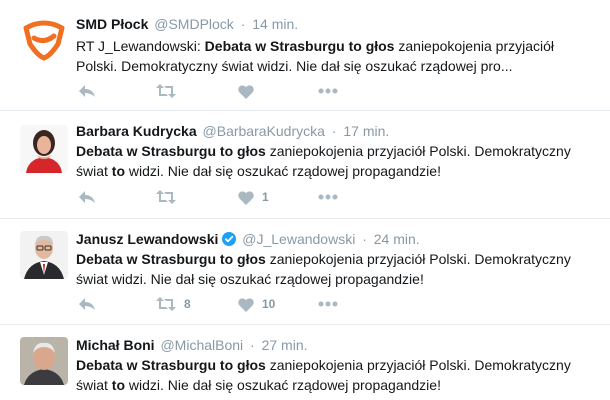 This screenshot has width=610, height=400. I want to click on like-button: 10, so click(256, 304).